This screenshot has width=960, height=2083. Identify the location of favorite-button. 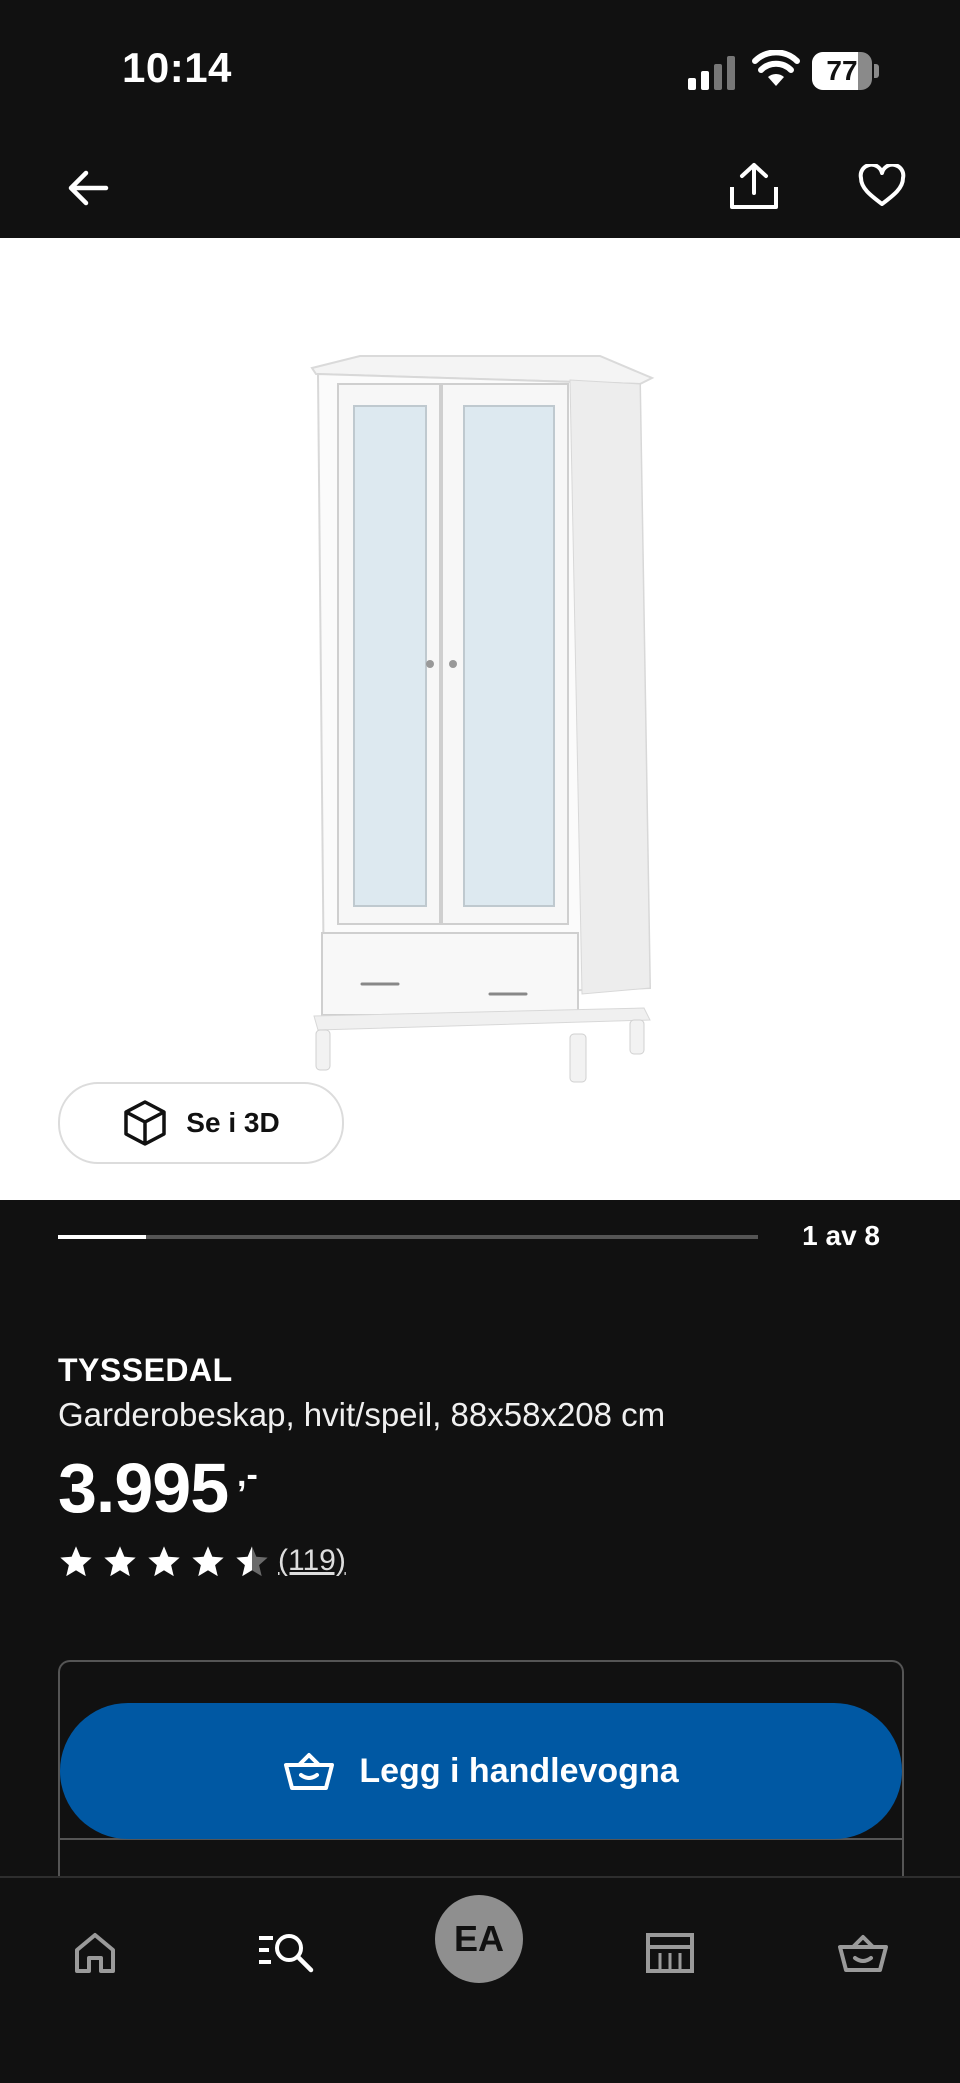
(882, 186).